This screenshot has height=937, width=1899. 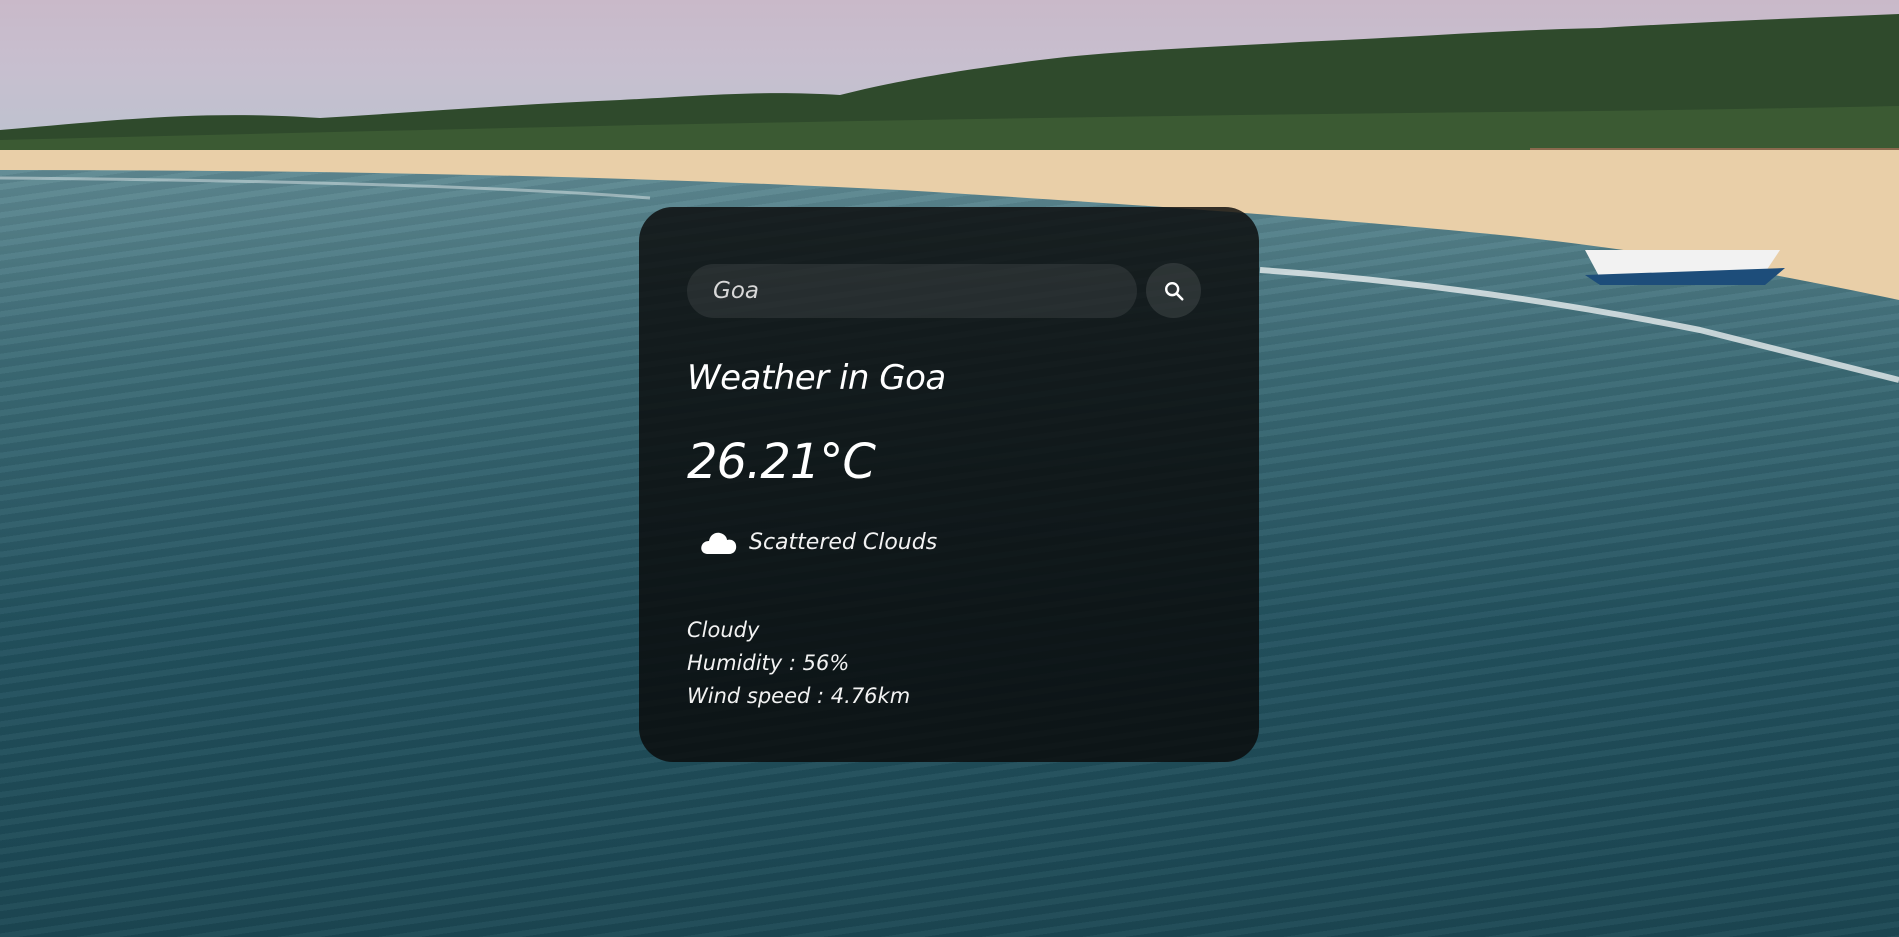 What do you see at coordinates (719, 543) in the screenshot?
I see `cloud-icon` at bounding box center [719, 543].